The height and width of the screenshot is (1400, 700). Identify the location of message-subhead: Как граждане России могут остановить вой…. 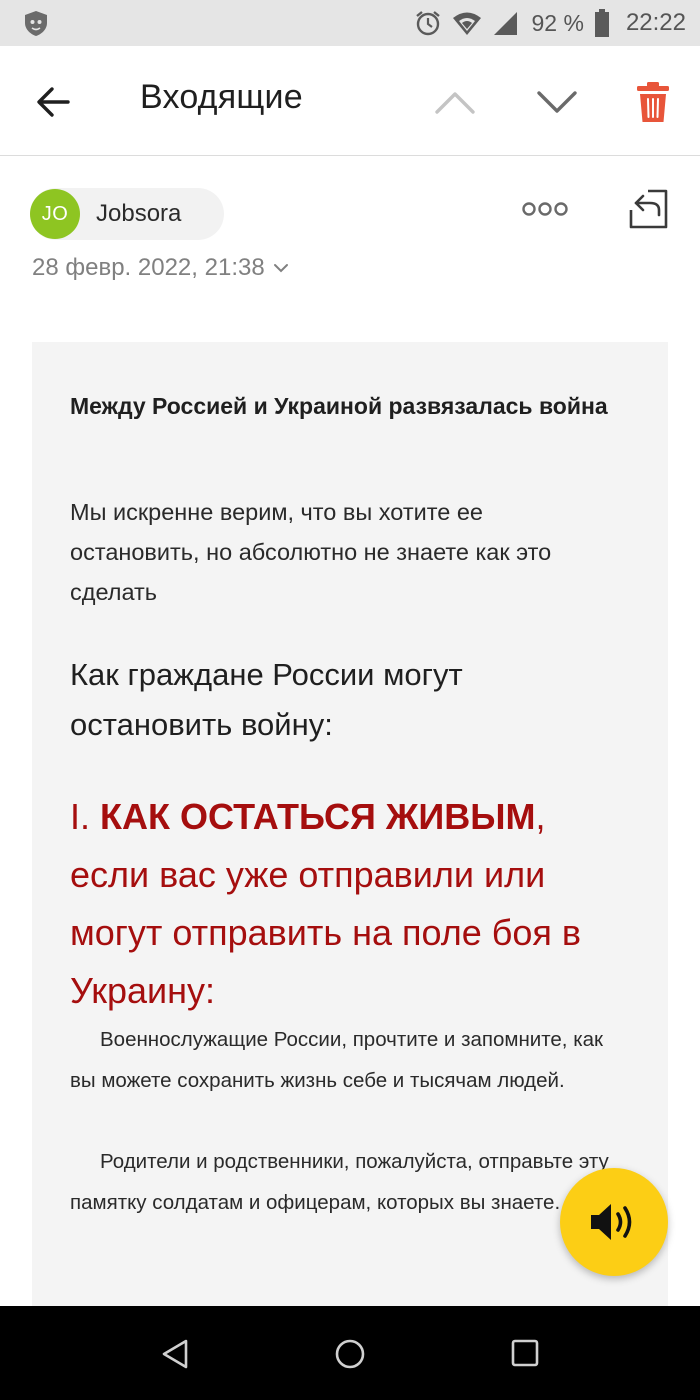
(266, 699).